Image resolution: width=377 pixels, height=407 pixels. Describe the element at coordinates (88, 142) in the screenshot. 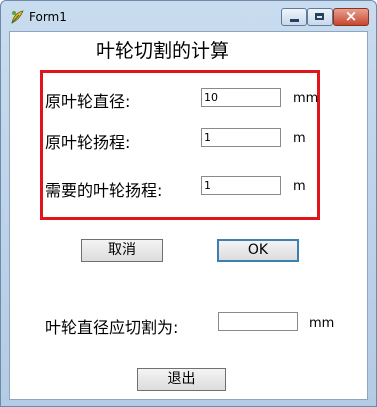

I see `original-head-label: 原叶轮扬程:` at that location.